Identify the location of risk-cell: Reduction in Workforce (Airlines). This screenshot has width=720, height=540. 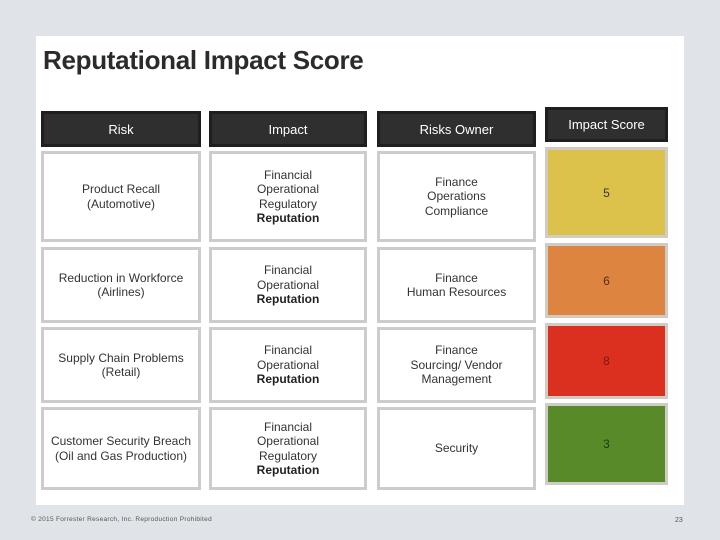
(121, 285).